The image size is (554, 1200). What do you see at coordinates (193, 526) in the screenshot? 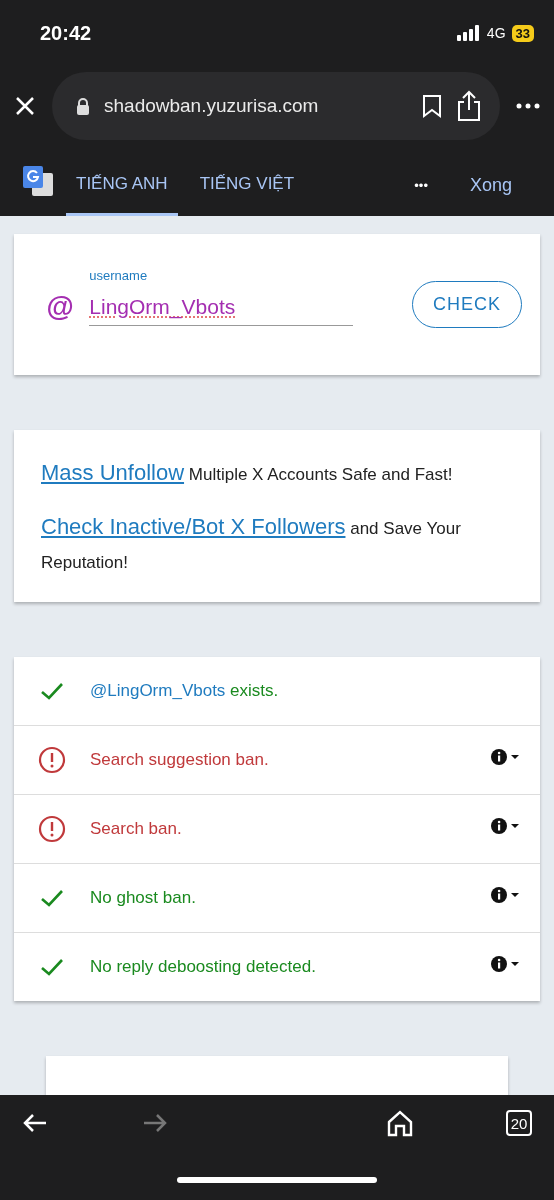
I see `promo-link: Check Inactive/Bot X Followers` at bounding box center [193, 526].